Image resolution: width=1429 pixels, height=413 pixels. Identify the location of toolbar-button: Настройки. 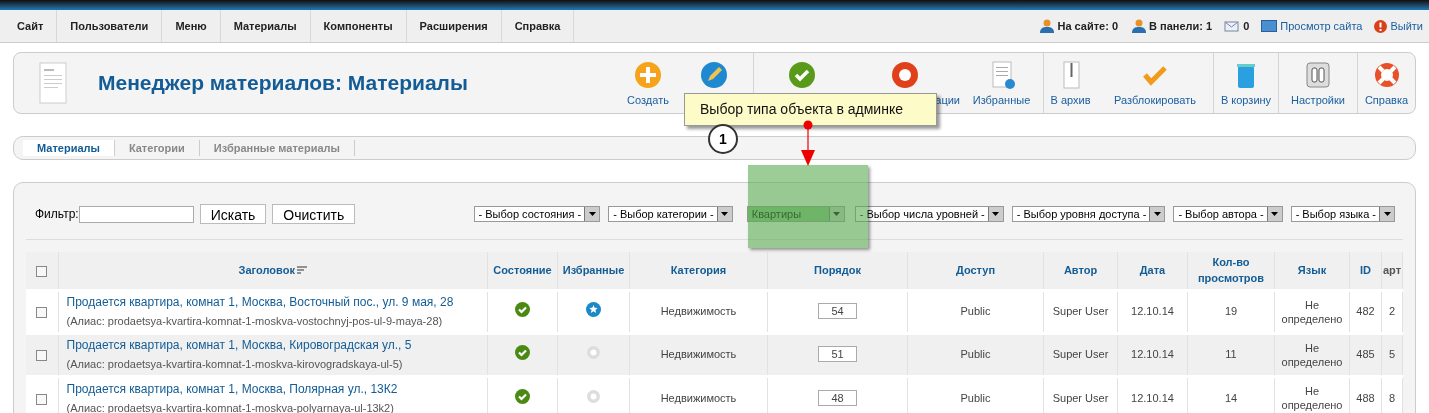
(1317, 83).